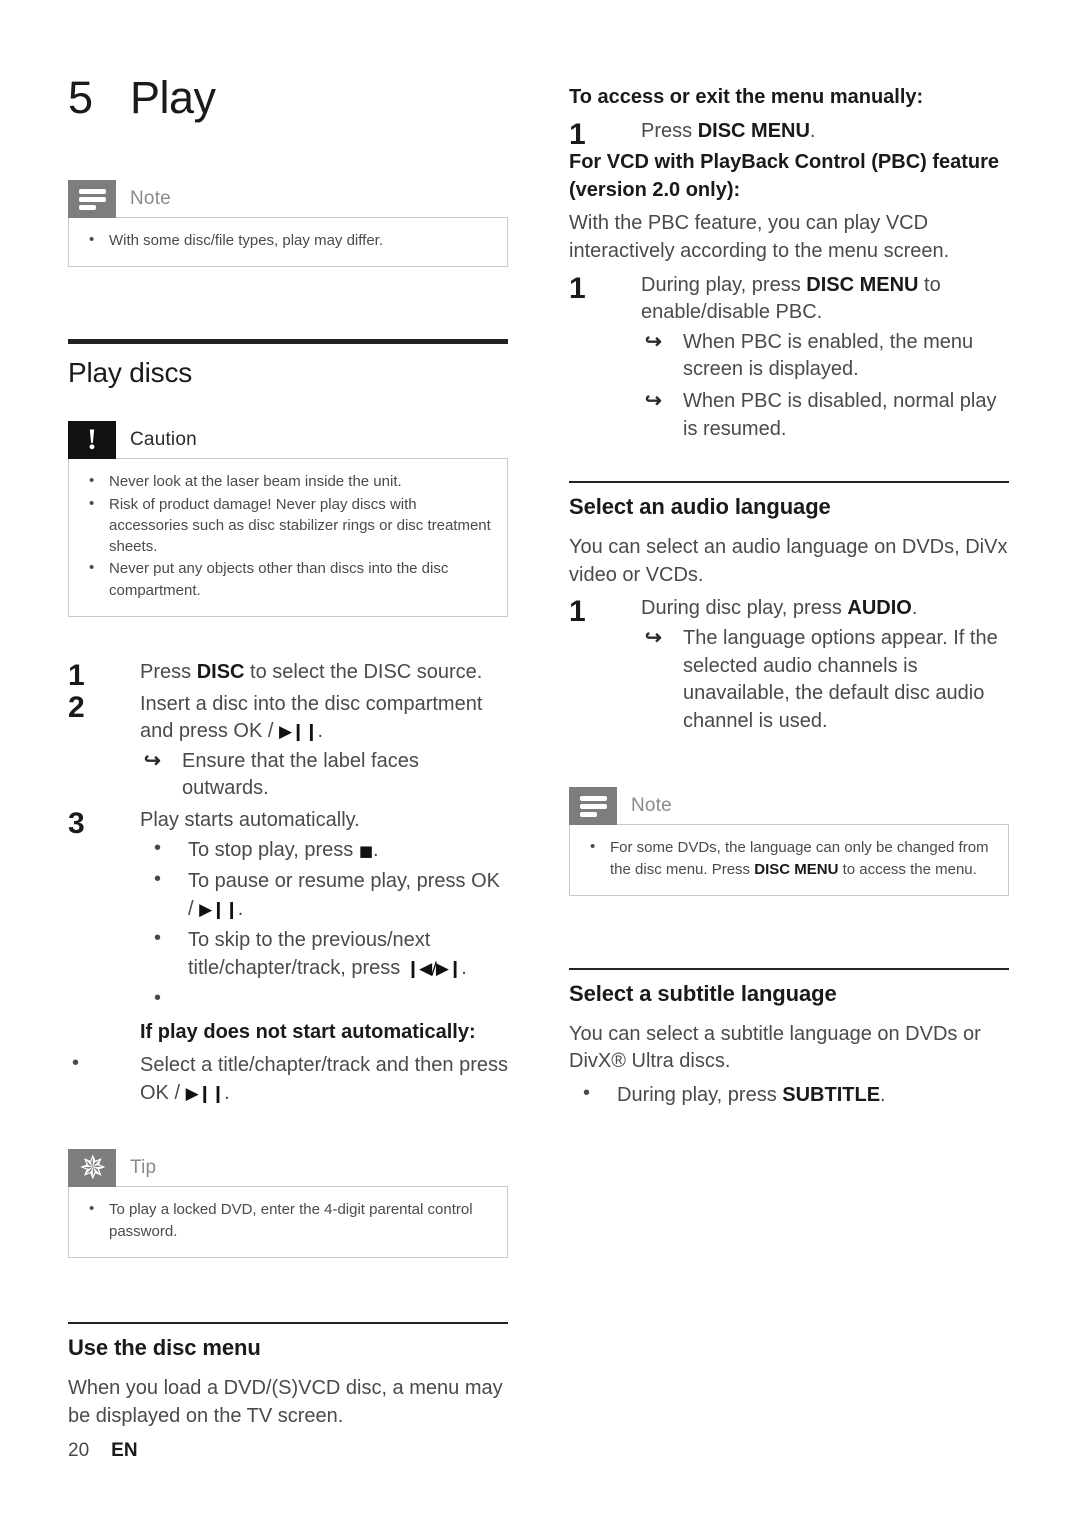 The image size is (1080, 1527). Describe the element at coordinates (700, 507) in the screenshot. I see `audio-language-heading: Select an audio language` at that location.